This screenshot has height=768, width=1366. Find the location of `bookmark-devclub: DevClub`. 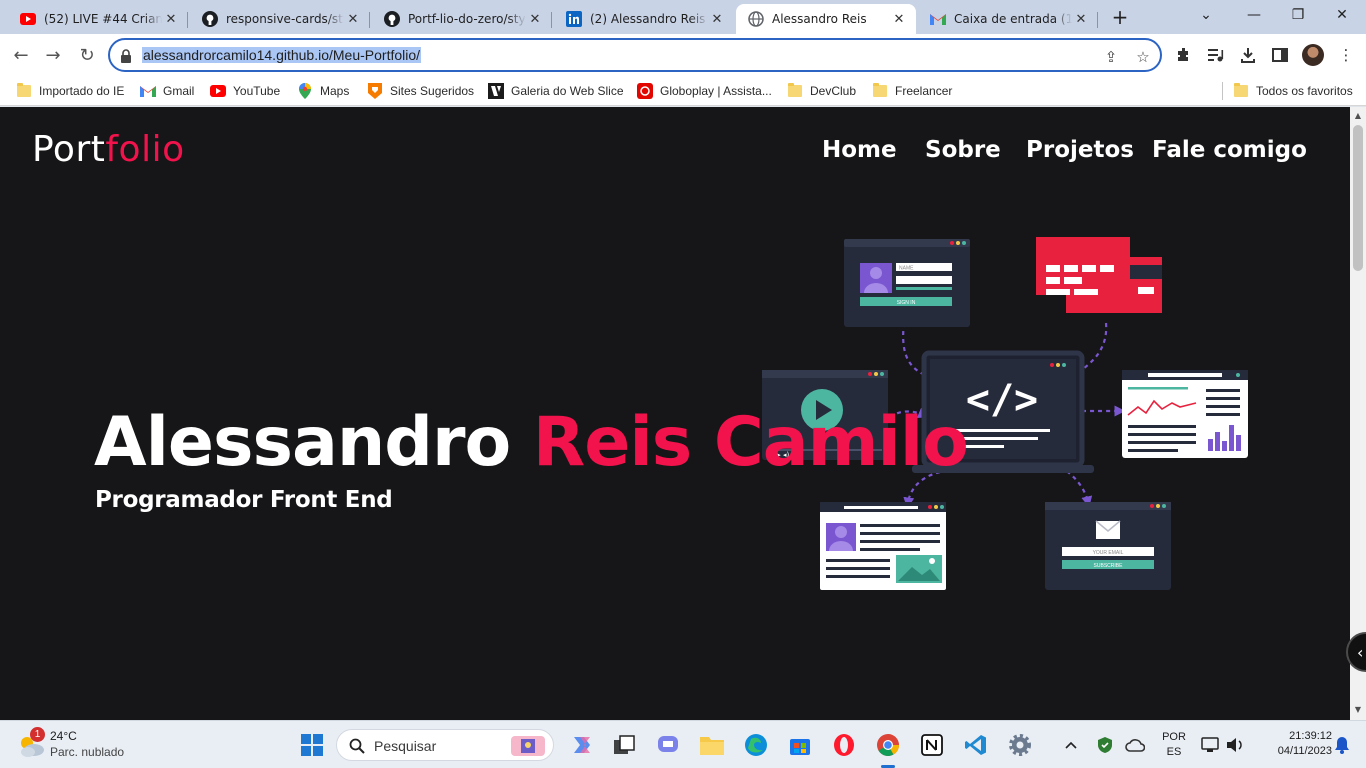

bookmark-devclub: DevClub is located at coordinates (821, 91).